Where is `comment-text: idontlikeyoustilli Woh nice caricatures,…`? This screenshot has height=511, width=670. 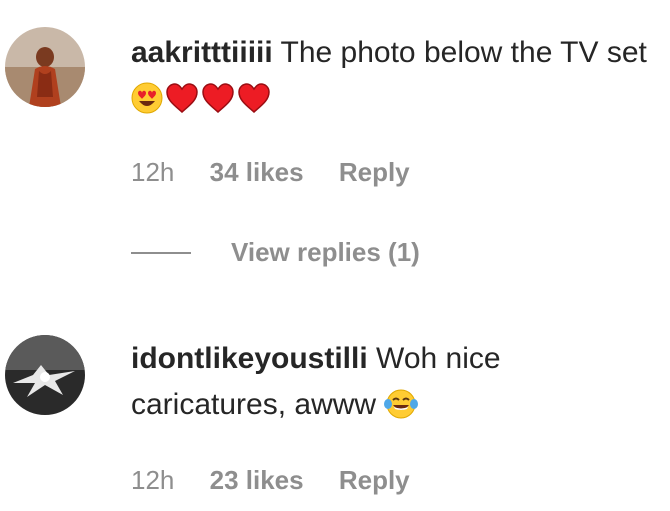
comment-text: idontlikeyoustilli Woh nice caricatures,… is located at coordinates (391, 385).